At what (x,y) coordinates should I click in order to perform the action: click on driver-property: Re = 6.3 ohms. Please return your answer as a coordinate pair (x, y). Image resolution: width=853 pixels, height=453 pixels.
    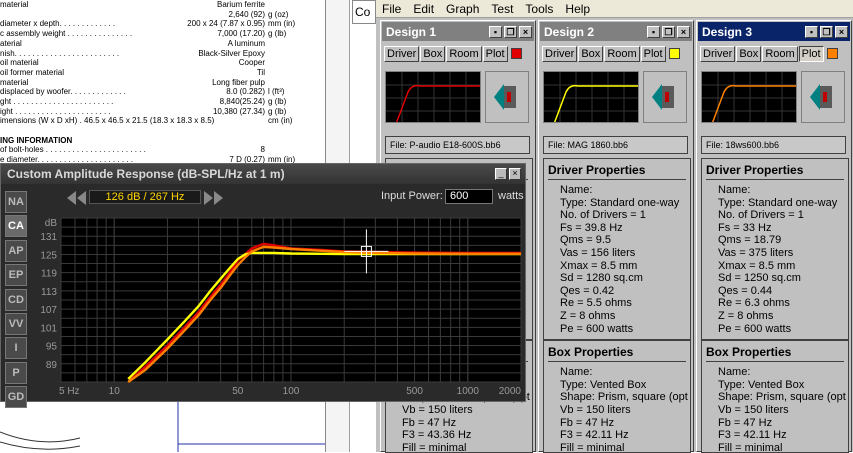
    Looking at the image, I should click on (754, 303).